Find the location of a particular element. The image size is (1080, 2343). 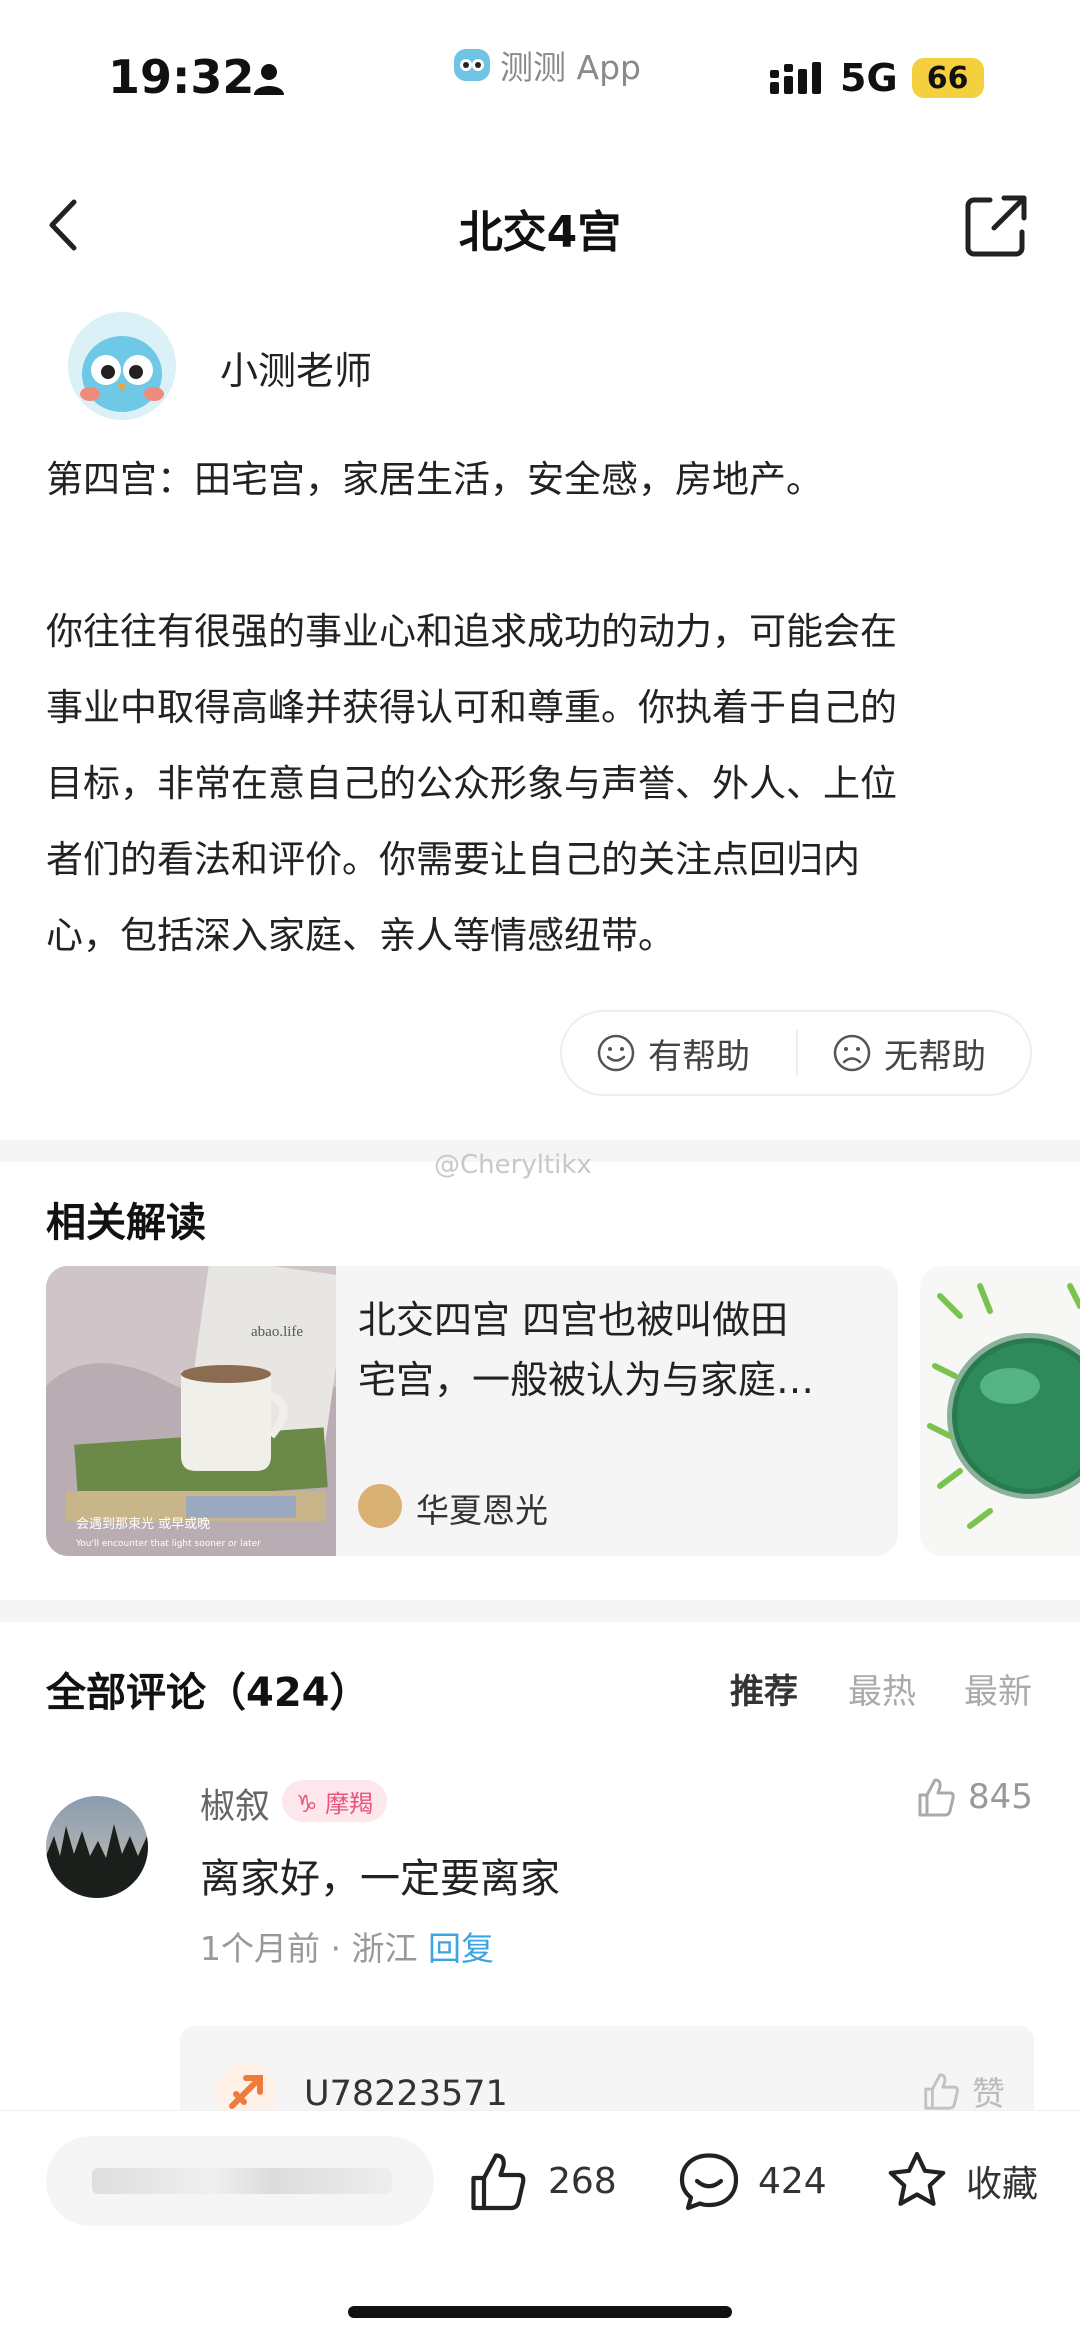

zodiac-badge: ♑ 摩羯 is located at coordinates (335, 1801).